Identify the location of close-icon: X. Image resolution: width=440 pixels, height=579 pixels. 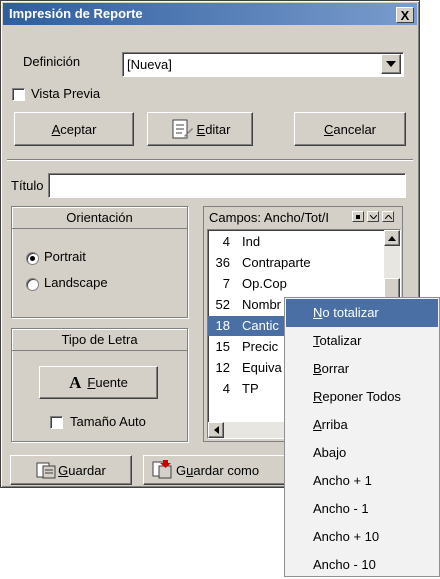
(405, 15).